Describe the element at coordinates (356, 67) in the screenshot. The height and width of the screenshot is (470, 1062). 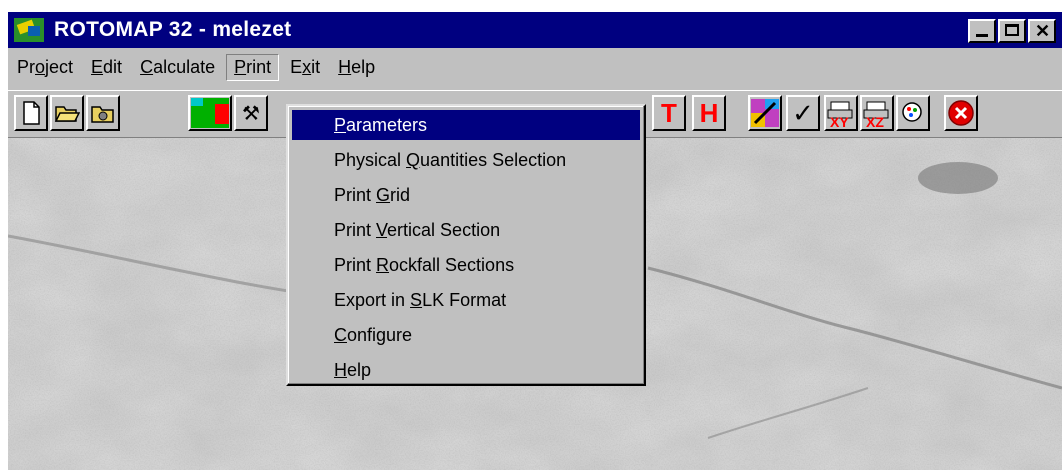
I see `menu-help: Help` at that location.